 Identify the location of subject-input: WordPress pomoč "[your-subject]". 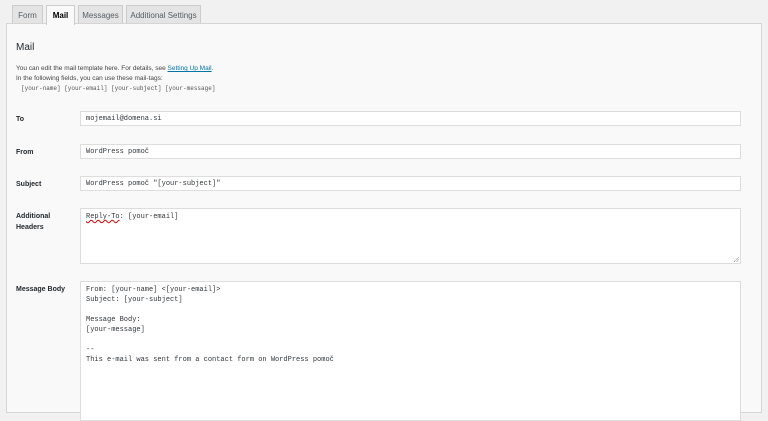
(410, 183).